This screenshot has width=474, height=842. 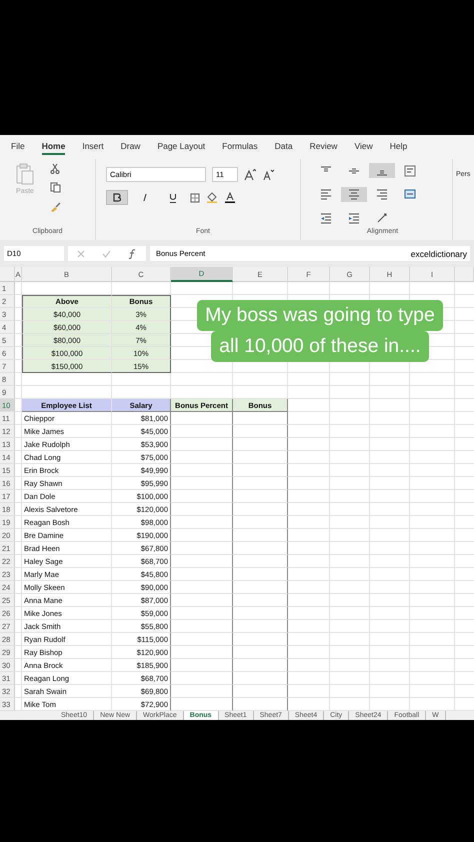 I want to click on caption-text: My boss was going to type, so click(x=320, y=315).